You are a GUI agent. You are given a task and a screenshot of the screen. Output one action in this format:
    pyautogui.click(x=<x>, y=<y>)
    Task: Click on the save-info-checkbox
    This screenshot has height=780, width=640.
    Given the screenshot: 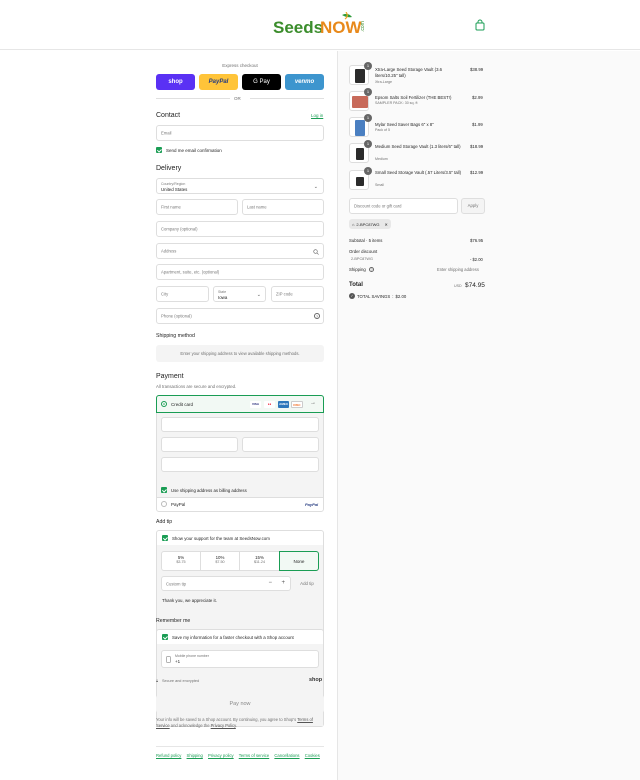 What is the action you would take?
    pyautogui.click(x=165, y=637)
    